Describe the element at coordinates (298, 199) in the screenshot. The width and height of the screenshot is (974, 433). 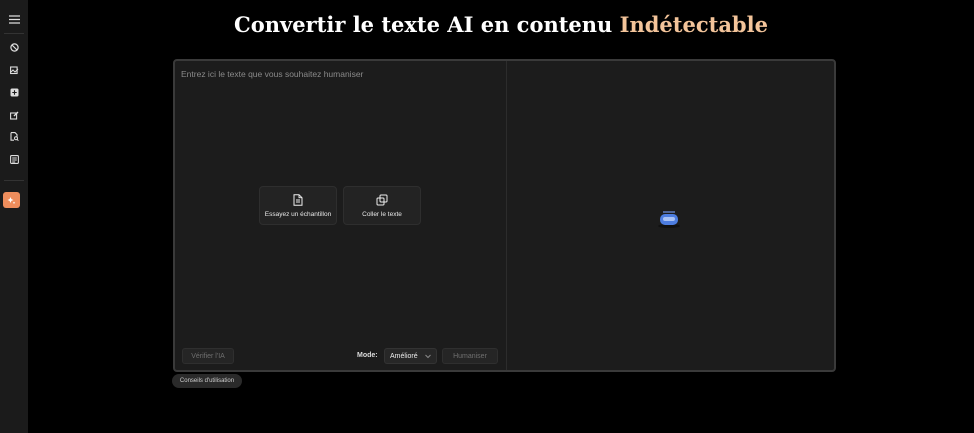
I see `document-icon` at that location.